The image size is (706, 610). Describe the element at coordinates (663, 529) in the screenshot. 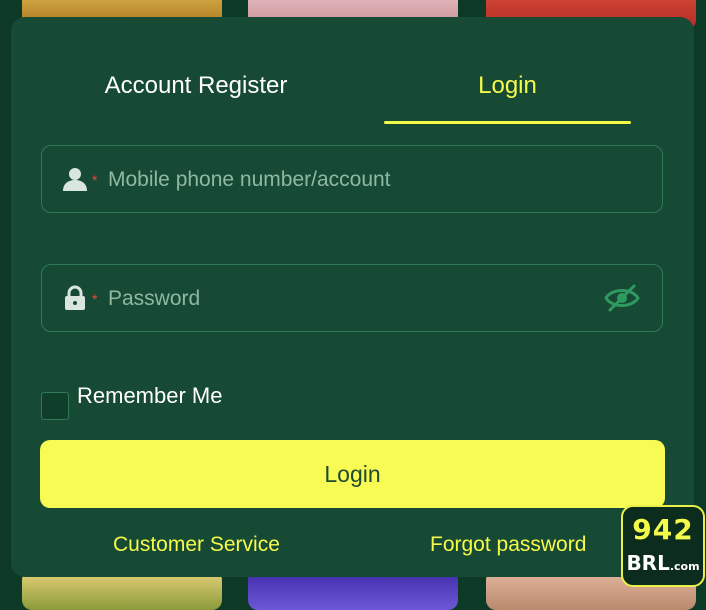

I see `brand-logo-number: 942` at that location.